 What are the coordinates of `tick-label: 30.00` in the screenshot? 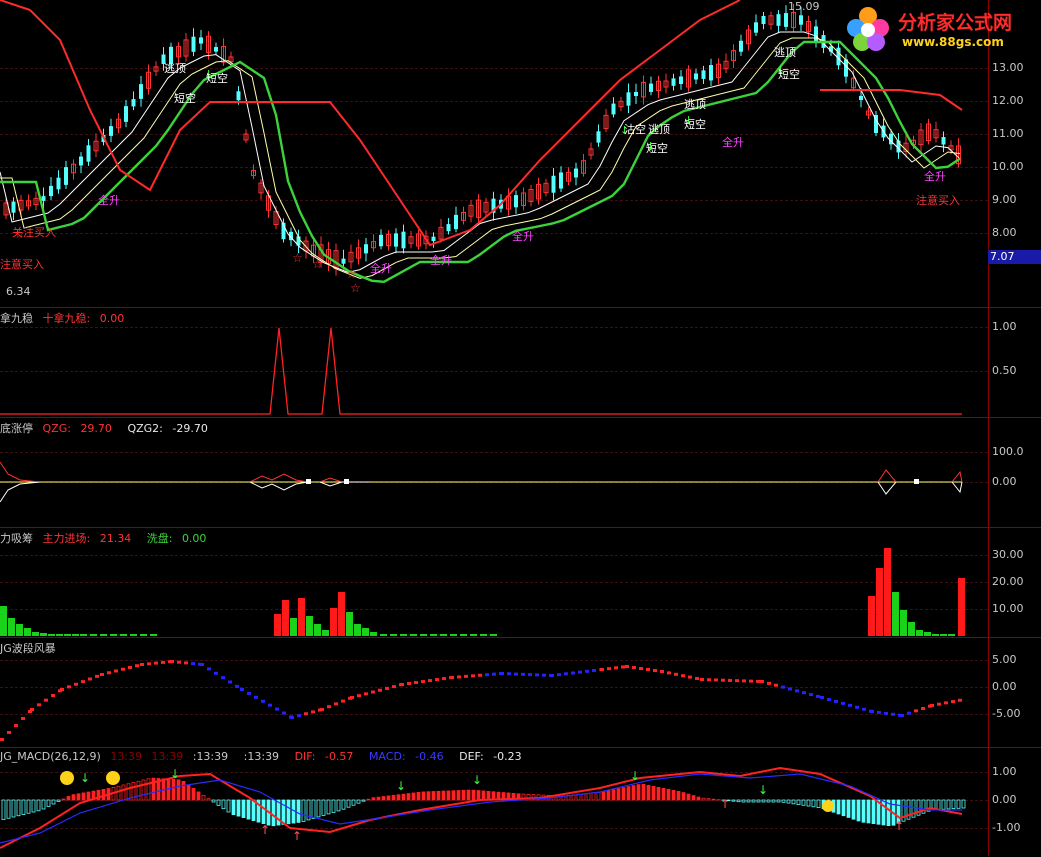 It's located at (1016, 554).